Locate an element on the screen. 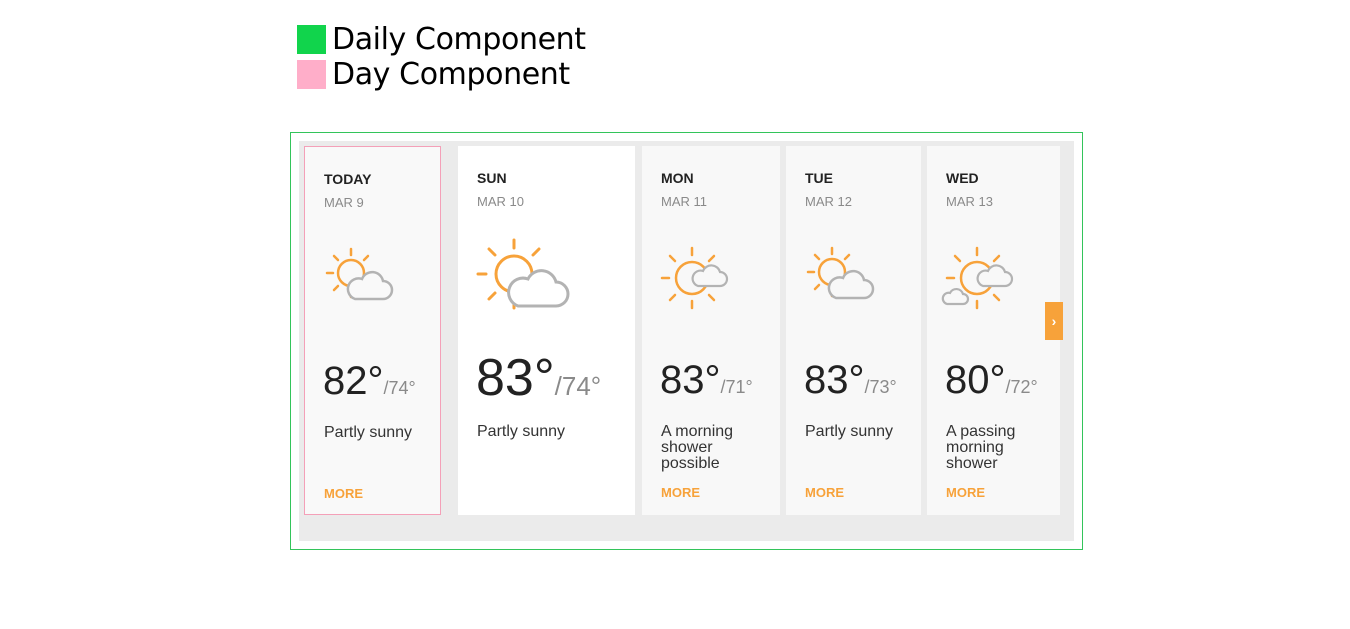  legend-item-daily: Daily Component is located at coordinates (441, 39).